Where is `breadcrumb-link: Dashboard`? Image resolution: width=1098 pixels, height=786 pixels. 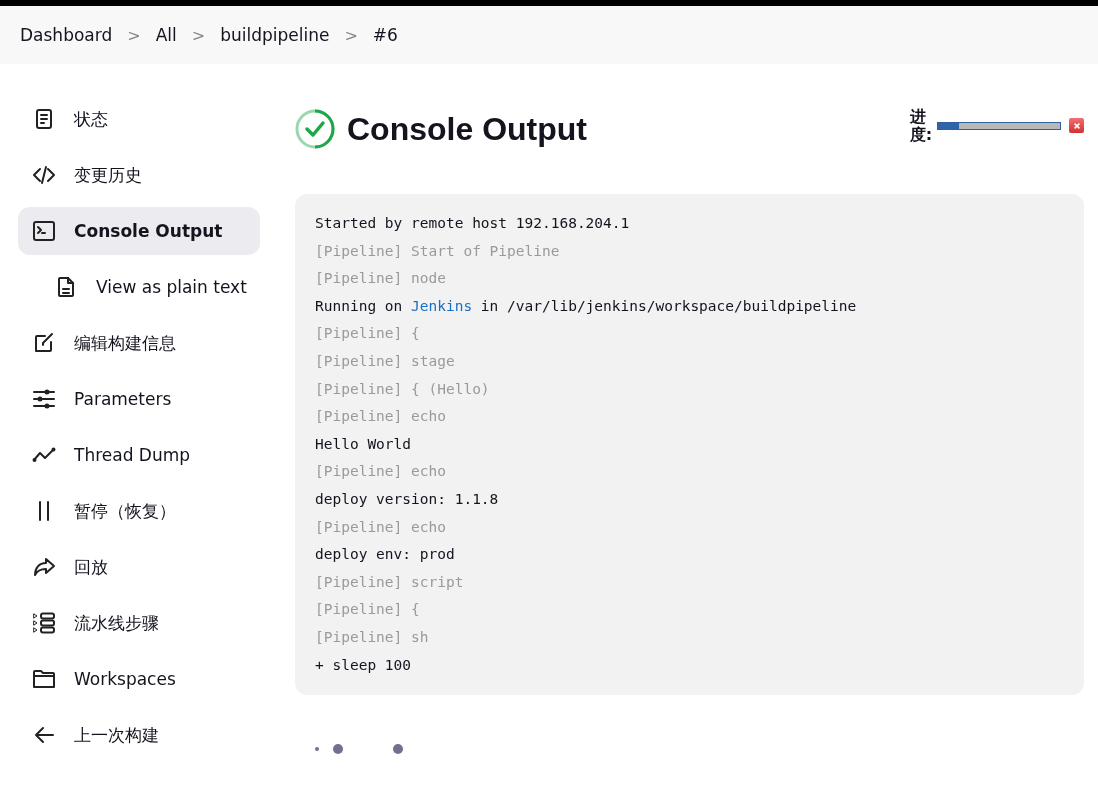 breadcrumb-link: Dashboard is located at coordinates (66, 35).